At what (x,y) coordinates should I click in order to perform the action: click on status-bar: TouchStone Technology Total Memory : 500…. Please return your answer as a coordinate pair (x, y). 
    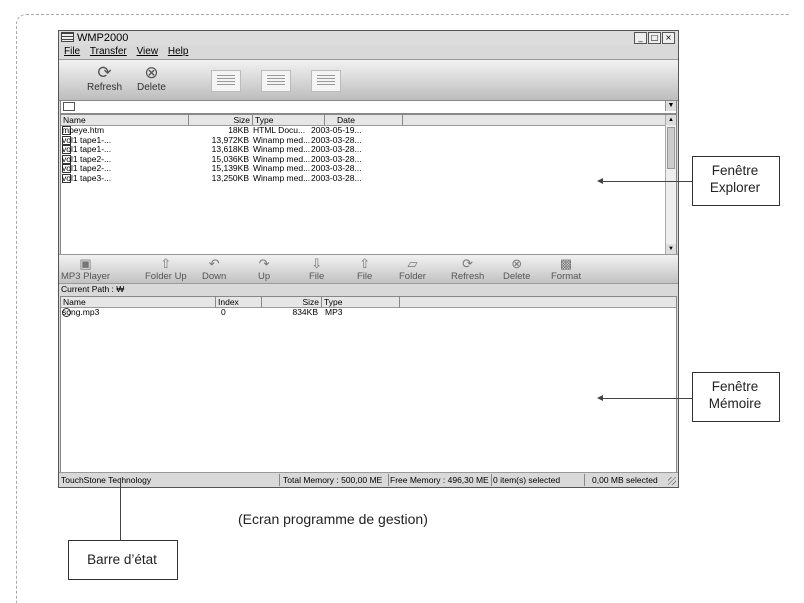
    Looking at the image, I should click on (368, 479).